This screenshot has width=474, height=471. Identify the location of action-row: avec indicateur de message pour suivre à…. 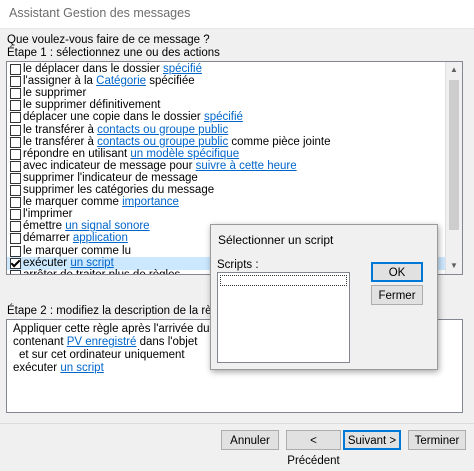
(226, 166).